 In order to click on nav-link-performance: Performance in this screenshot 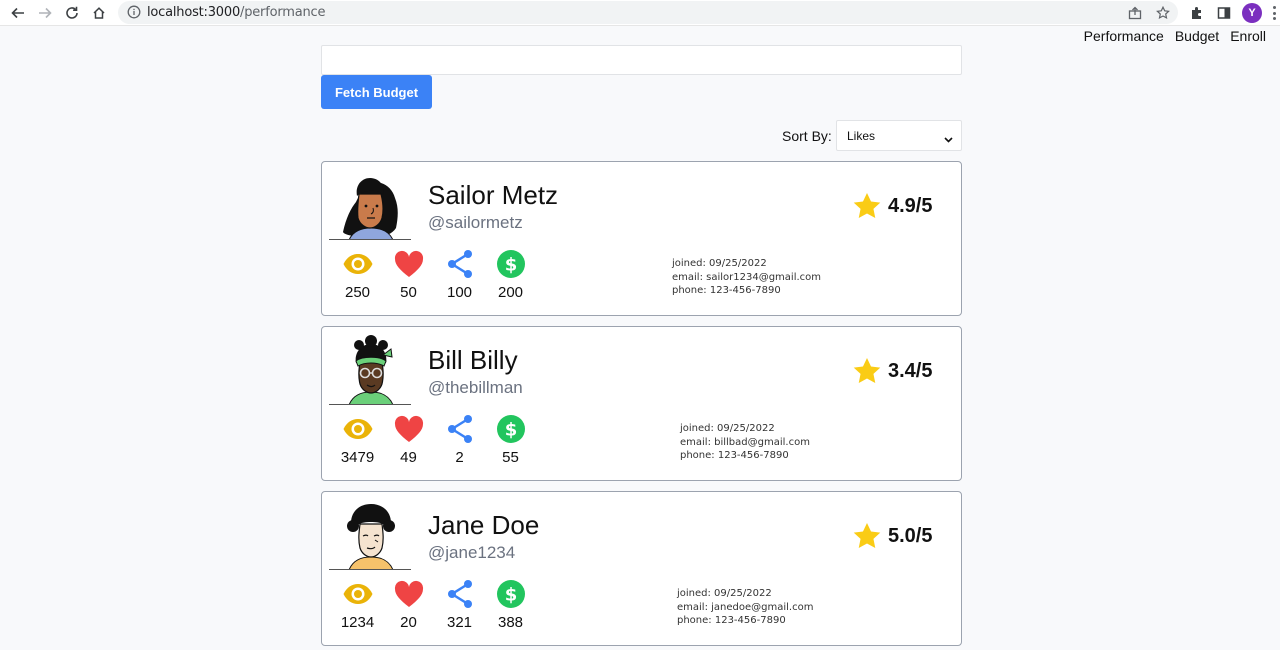, I will do `click(1124, 36)`.